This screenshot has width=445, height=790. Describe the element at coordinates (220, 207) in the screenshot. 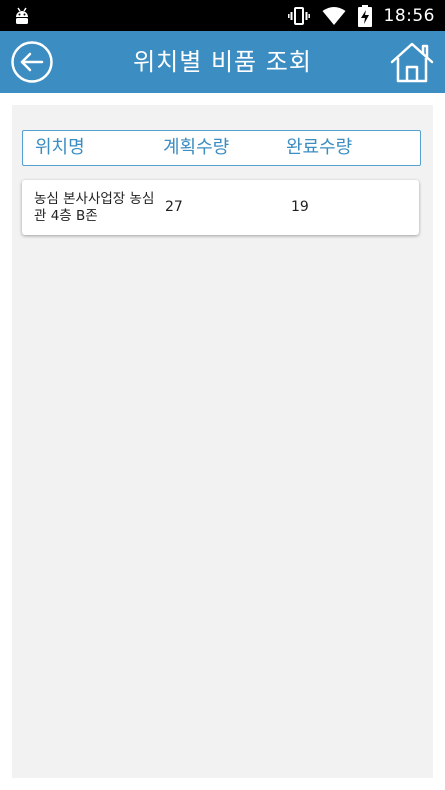

I see `table-row: 농심 본사사업장 농심관 4층 B존 27 19` at that location.